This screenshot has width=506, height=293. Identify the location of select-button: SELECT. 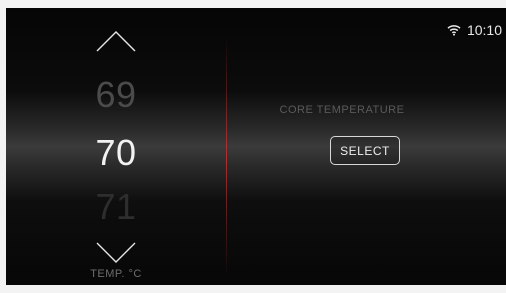
(365, 150).